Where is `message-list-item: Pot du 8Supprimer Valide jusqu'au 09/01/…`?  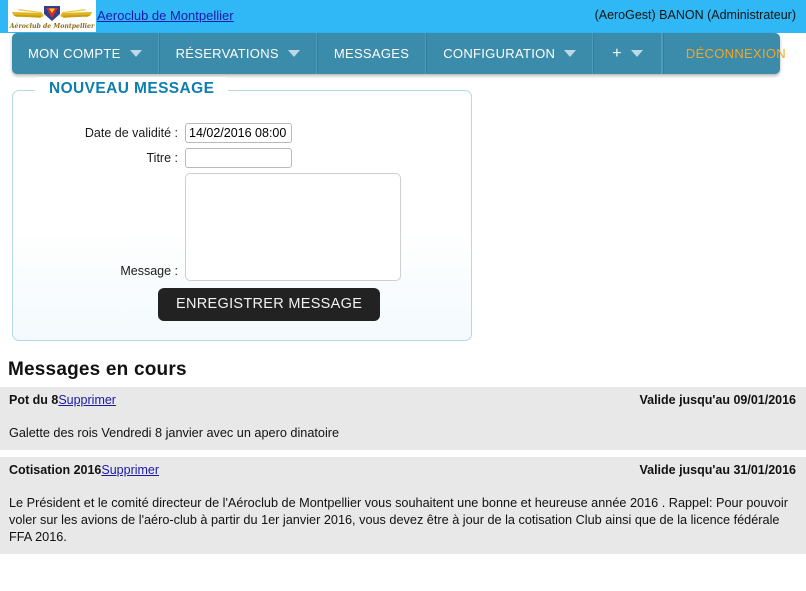 message-list-item: Pot du 8Supprimer Valide jusqu'au 09/01/… is located at coordinates (403, 418).